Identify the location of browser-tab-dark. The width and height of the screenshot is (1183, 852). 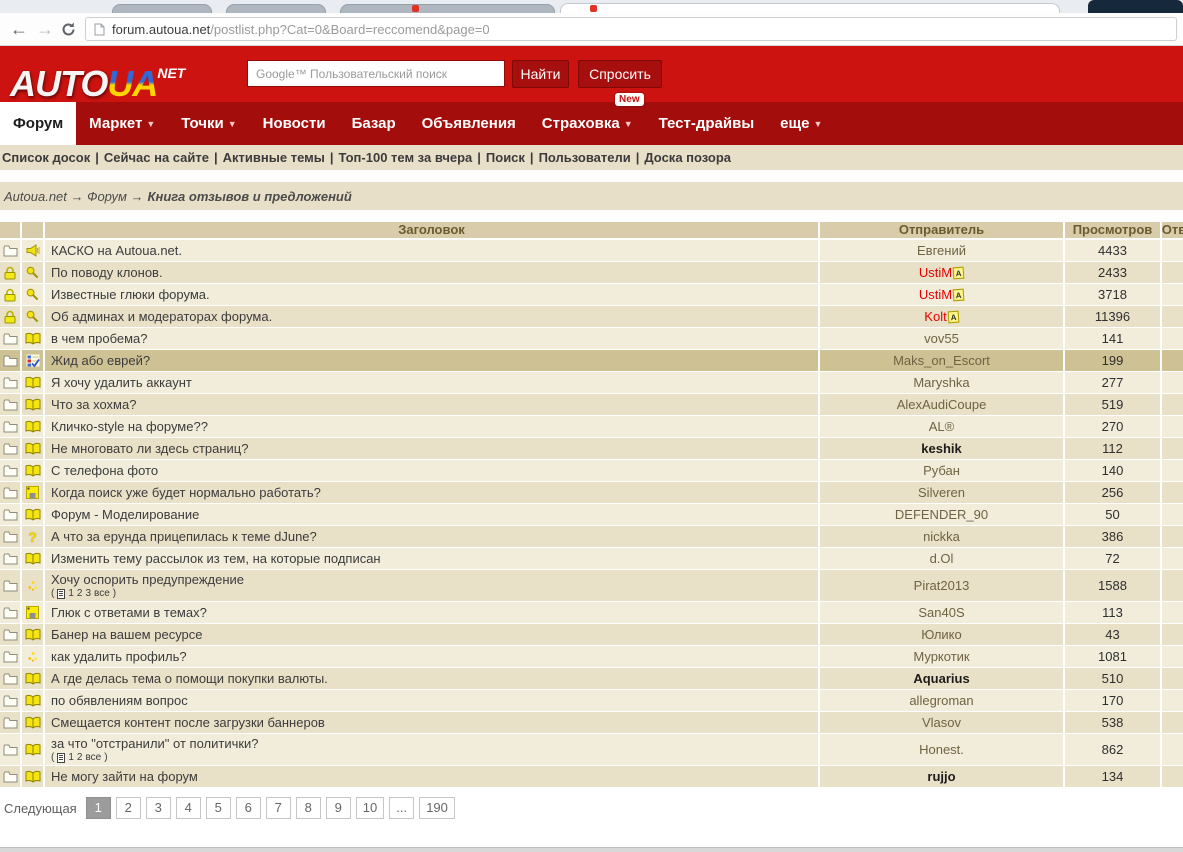
(1135, 6).